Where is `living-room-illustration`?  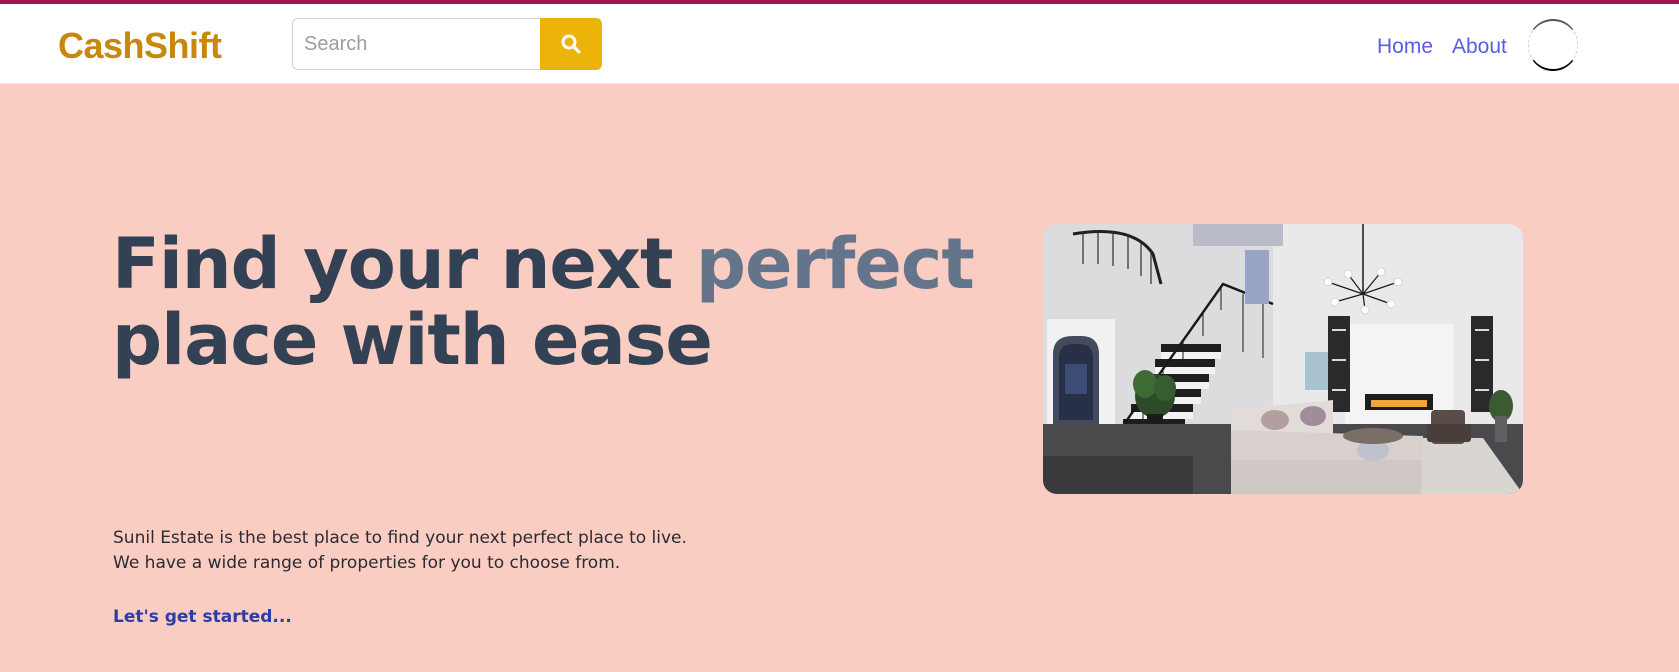 living-room-illustration is located at coordinates (1283, 359).